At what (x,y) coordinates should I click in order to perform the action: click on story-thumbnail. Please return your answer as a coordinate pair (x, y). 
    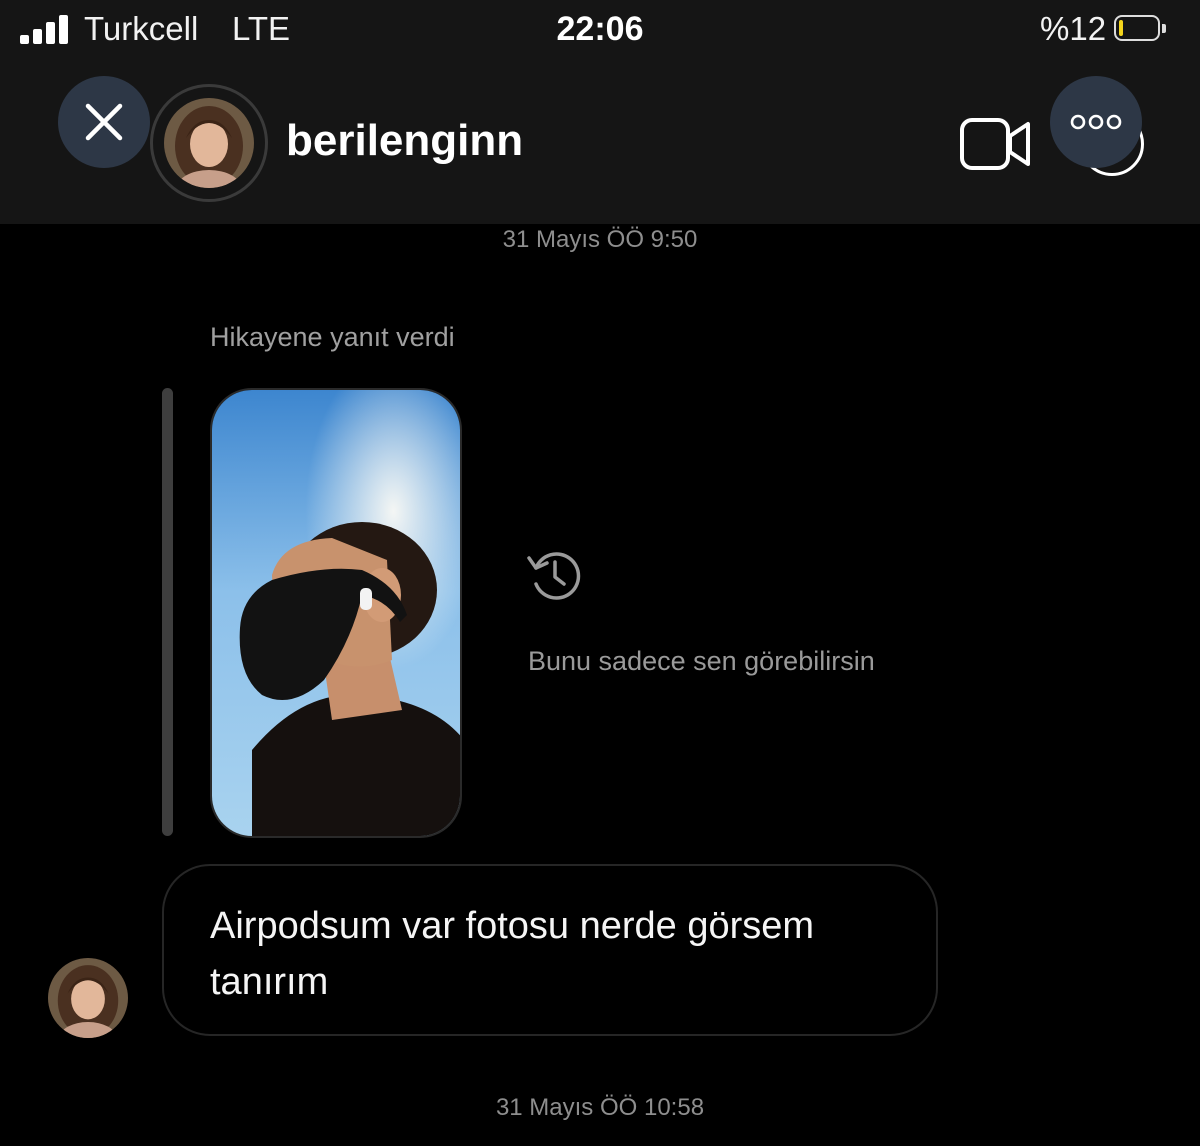
    Looking at the image, I should click on (336, 613).